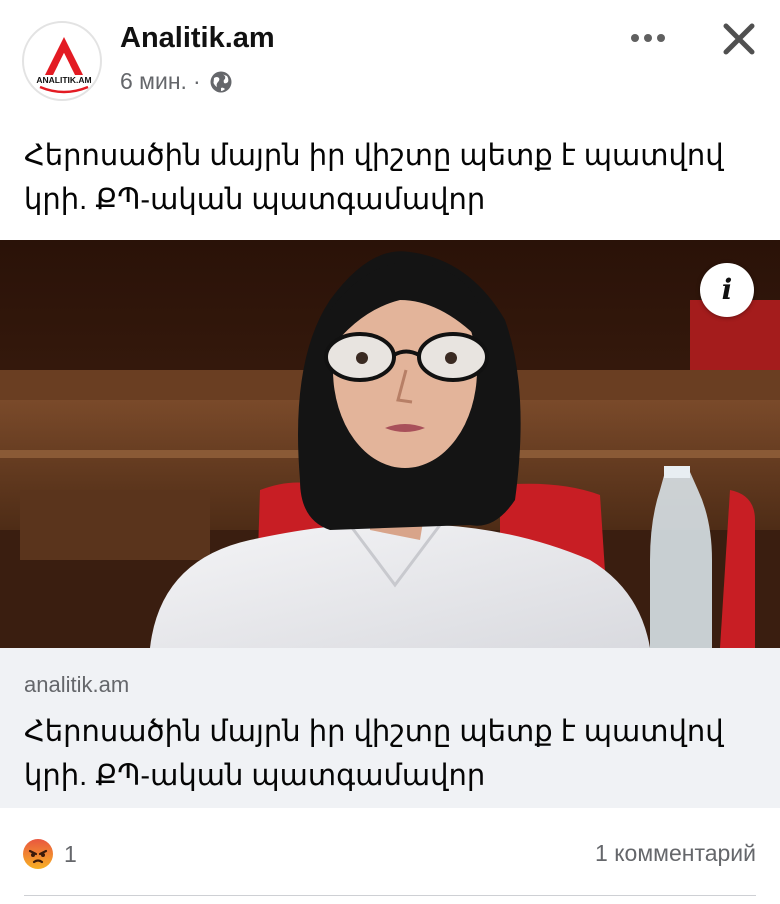  What do you see at coordinates (62, 61) in the screenshot?
I see `page-avatar: ANALITIK.AM` at bounding box center [62, 61].